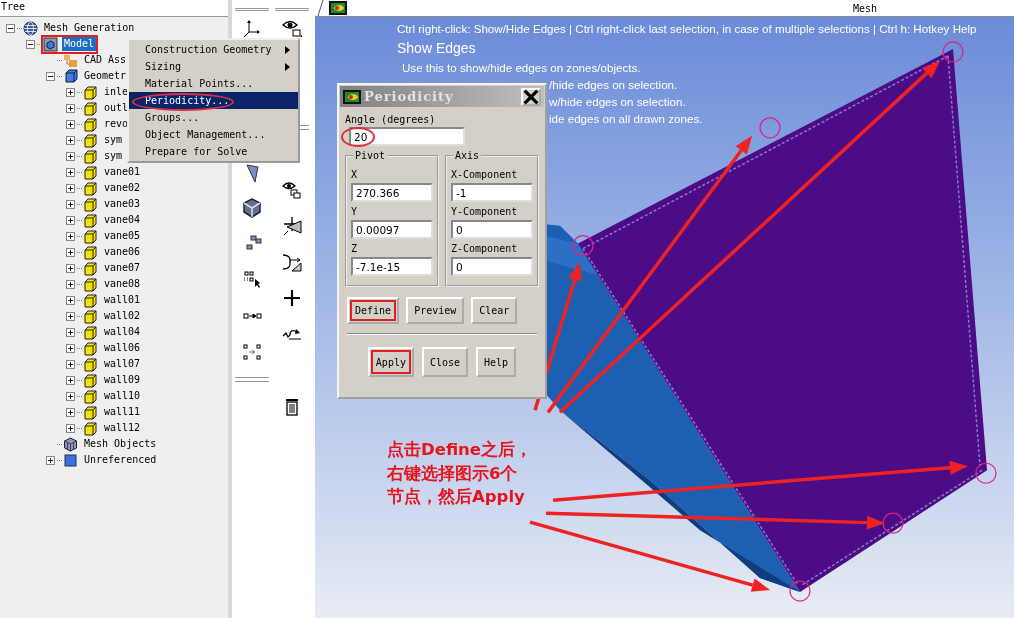 This screenshot has height=618, width=1014. I want to click on menu-item: Sizing, so click(213, 66).